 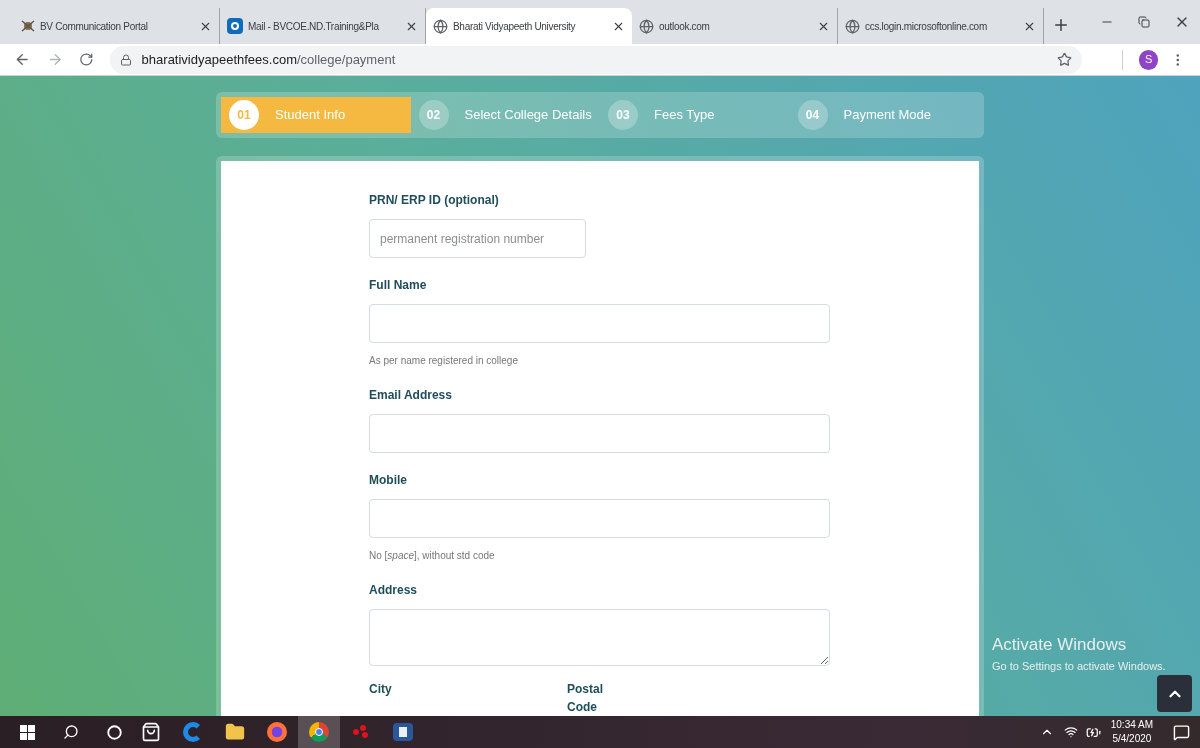 What do you see at coordinates (926, 26) in the screenshot?
I see `tab-title: ccs.login.microsoftonline.com` at bounding box center [926, 26].